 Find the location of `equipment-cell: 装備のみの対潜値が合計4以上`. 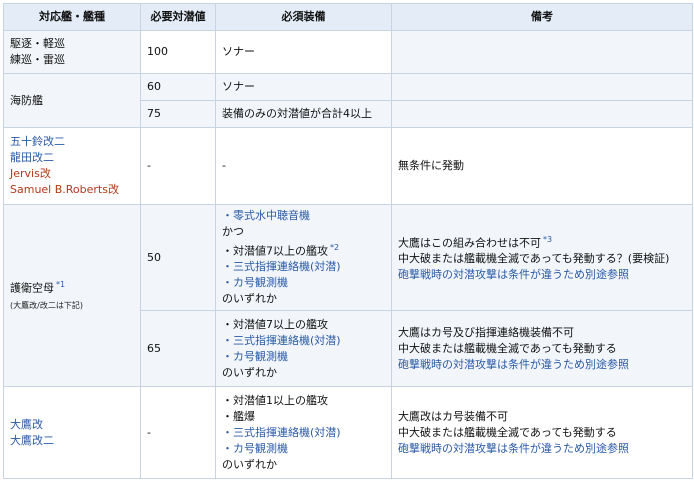

equipment-cell: 装備のみの対潜値が合計4以上 is located at coordinates (303, 114).